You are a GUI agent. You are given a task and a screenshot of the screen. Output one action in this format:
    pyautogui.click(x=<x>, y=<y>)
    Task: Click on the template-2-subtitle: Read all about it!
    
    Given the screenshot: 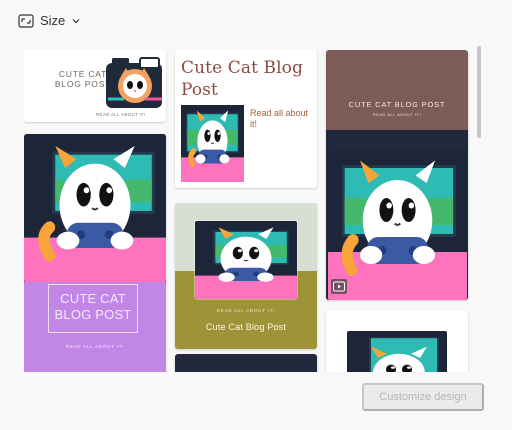 What is the action you would take?
    pyautogui.click(x=279, y=118)
    